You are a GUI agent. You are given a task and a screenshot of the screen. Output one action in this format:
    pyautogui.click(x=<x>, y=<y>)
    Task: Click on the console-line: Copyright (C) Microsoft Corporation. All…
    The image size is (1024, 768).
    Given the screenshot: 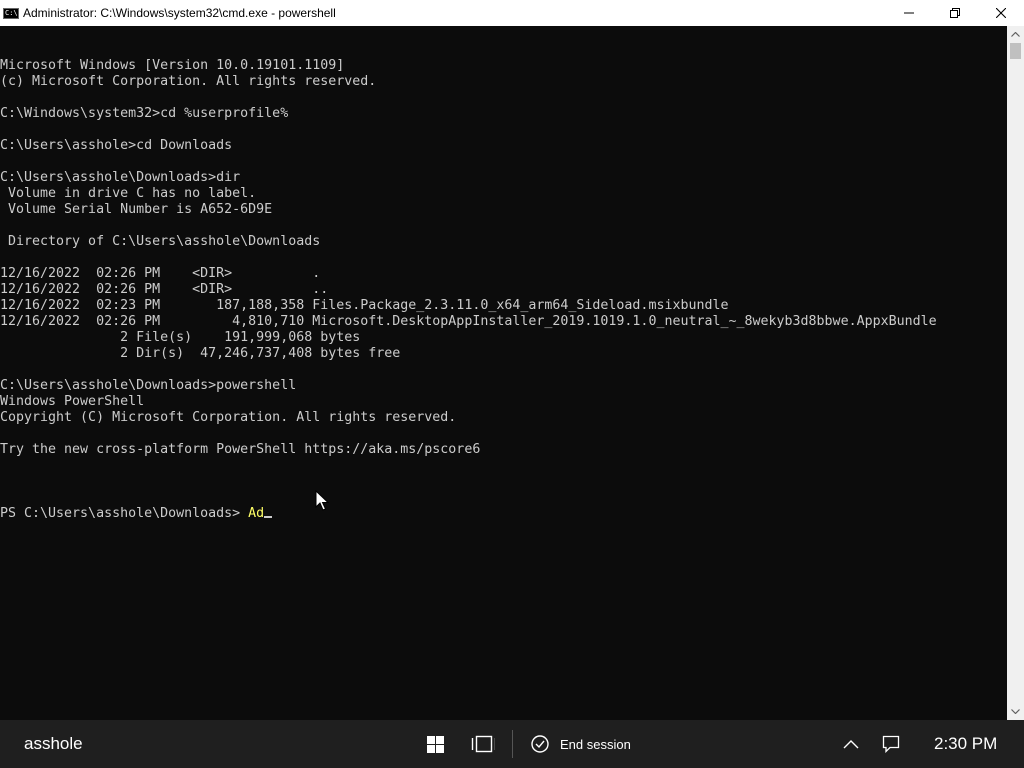 What is the action you would take?
    pyautogui.click(x=228, y=417)
    